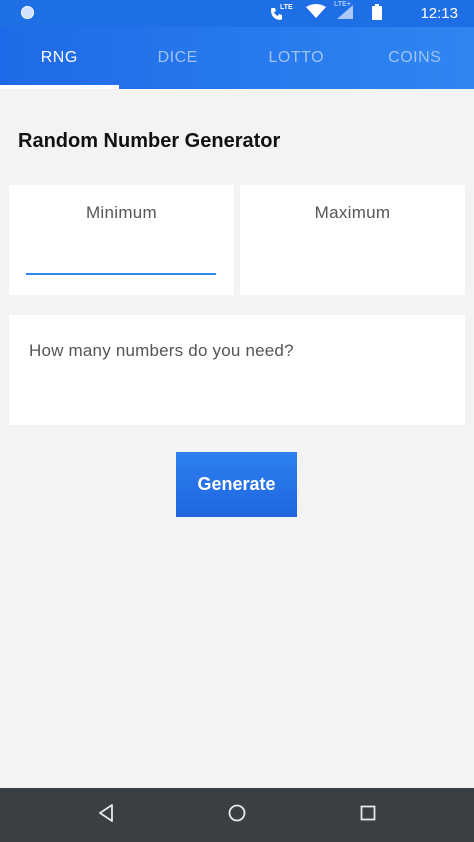 Image resolution: width=474 pixels, height=842 pixels. I want to click on maximum-card: Maximum, so click(352, 240).